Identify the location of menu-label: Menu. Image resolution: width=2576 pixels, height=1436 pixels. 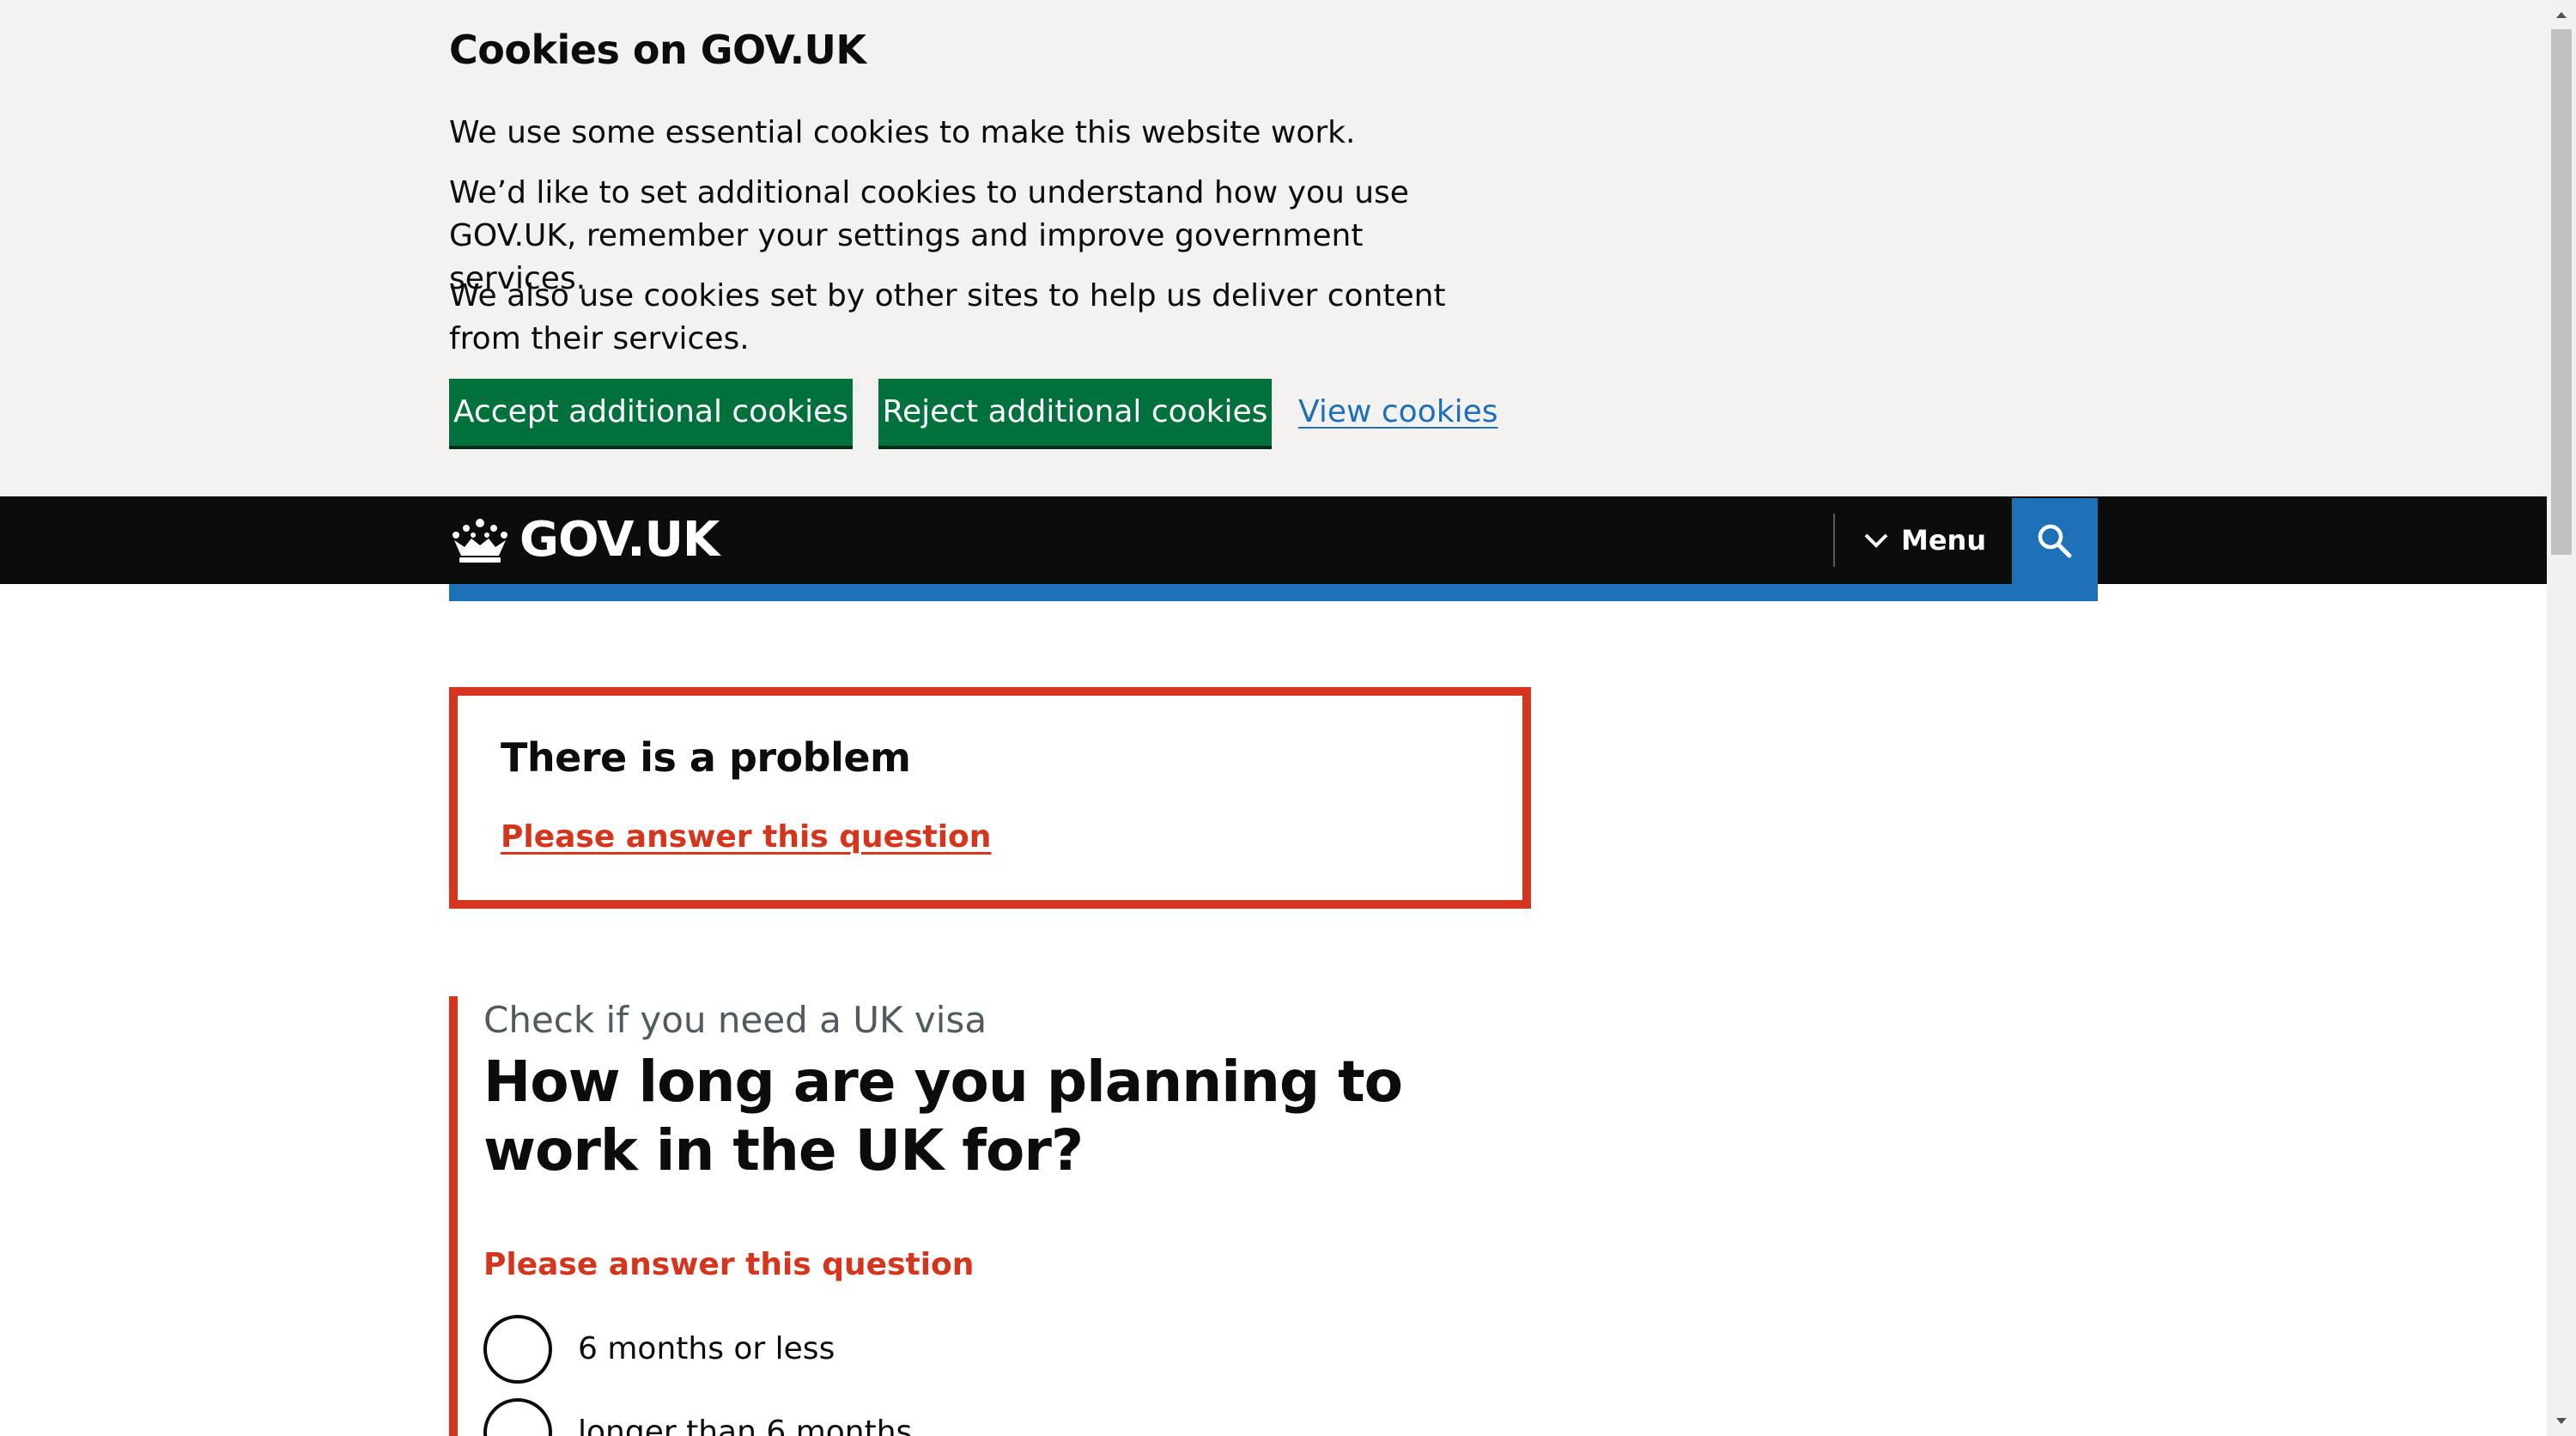
(1944, 540).